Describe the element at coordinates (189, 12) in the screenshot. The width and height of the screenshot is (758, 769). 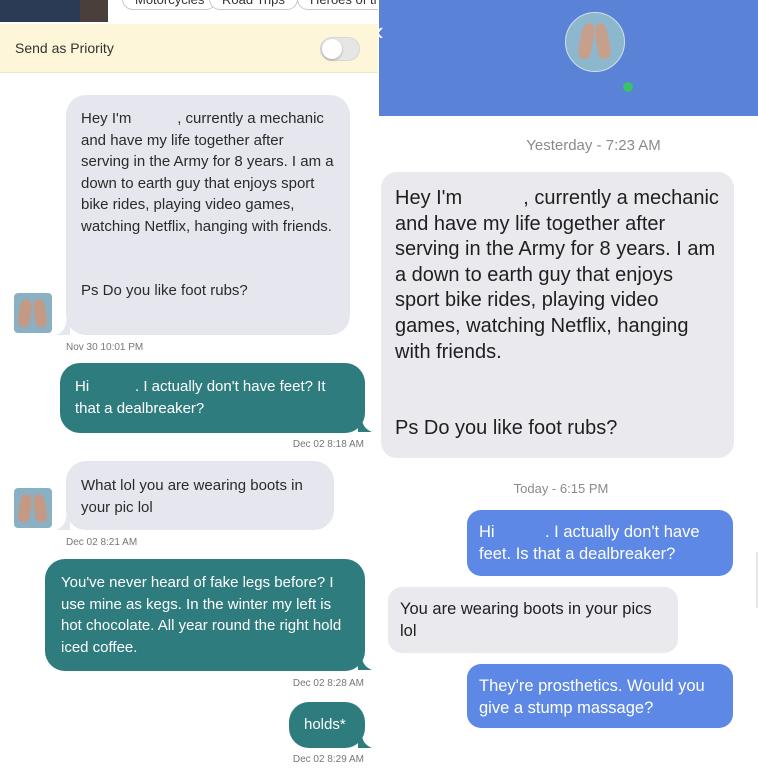
I see `top-strip: Motorcycles Road Trips Heroes of th` at that location.